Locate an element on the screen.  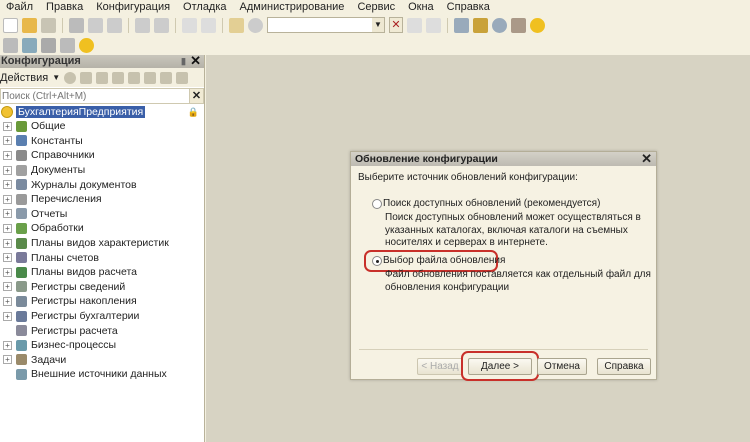
menu-help: Справка is located at coordinates (469, 7).